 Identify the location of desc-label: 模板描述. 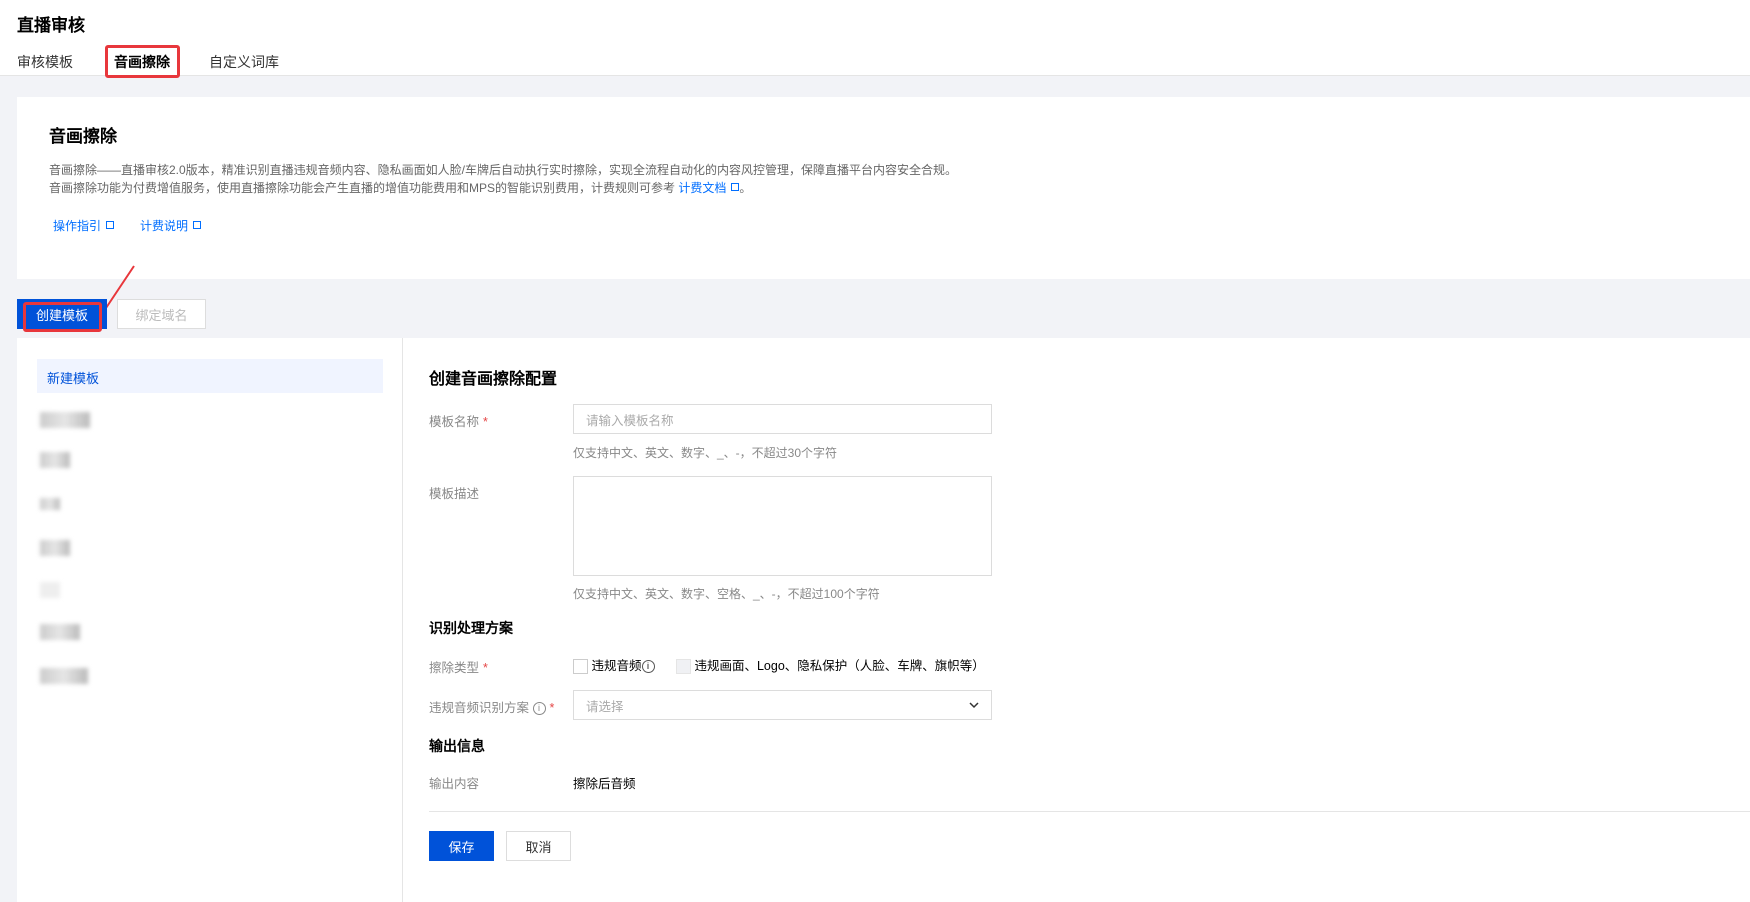
(454, 494).